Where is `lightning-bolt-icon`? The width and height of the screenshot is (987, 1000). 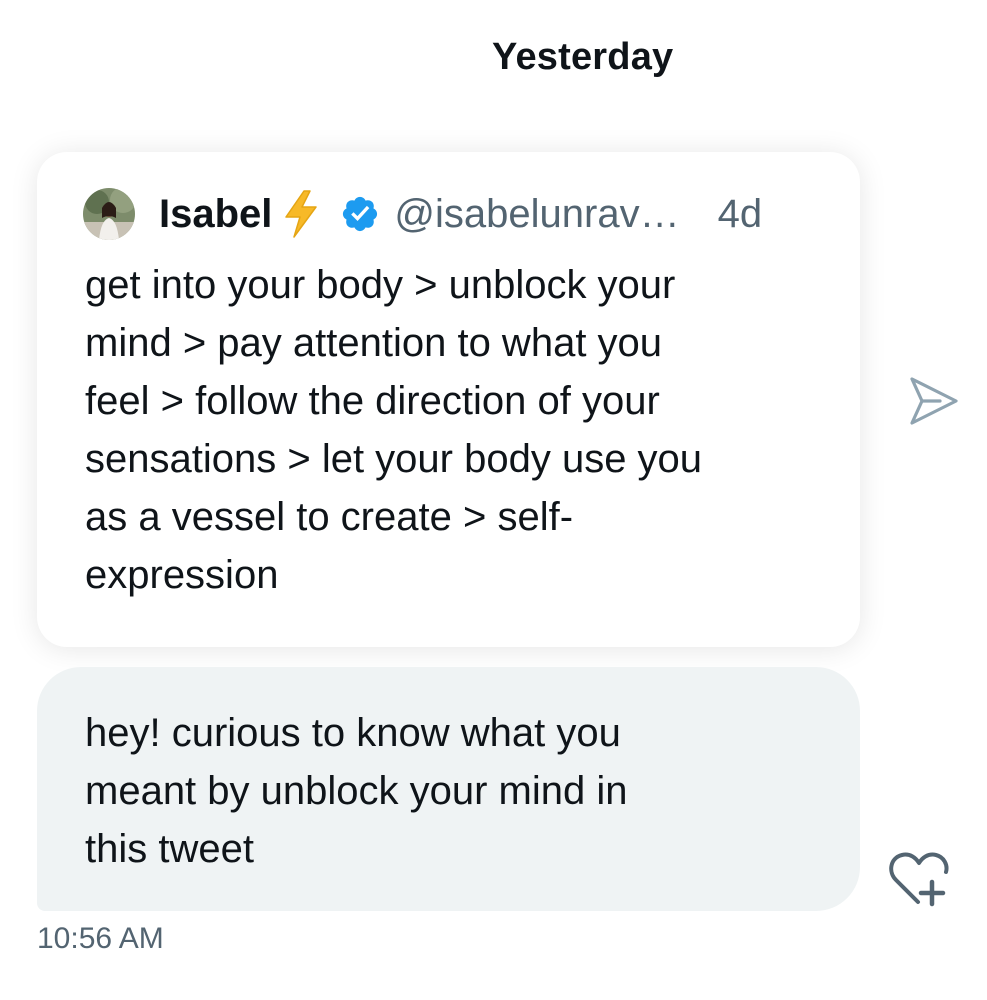
lightning-bolt-icon is located at coordinates (301, 214).